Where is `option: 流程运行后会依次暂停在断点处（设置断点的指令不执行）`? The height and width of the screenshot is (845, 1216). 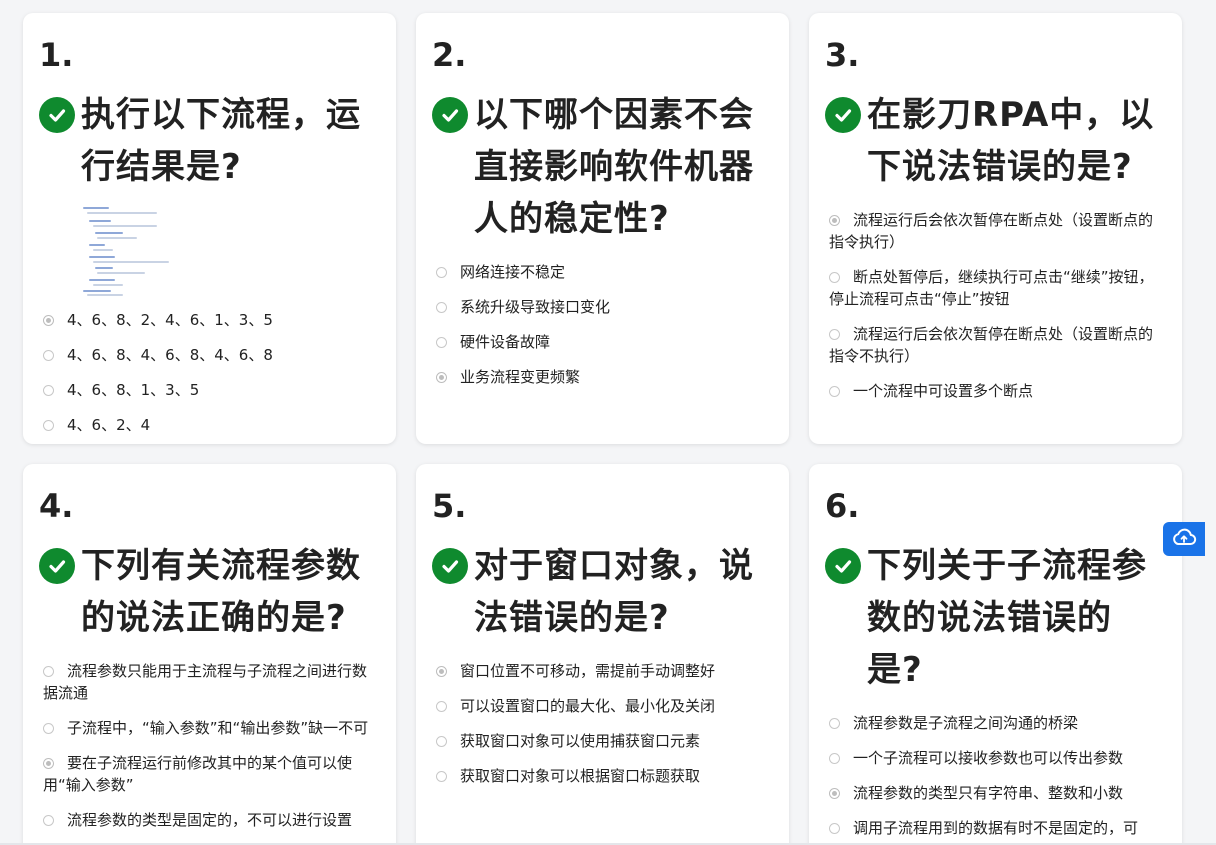 option: 流程运行后会依次暂停在断点处（设置断点的指令不执行） is located at coordinates (995, 345).